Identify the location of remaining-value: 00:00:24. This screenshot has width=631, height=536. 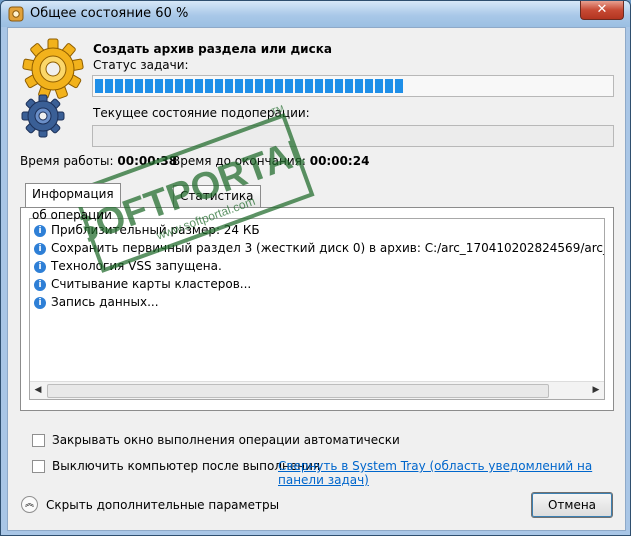
(339, 161).